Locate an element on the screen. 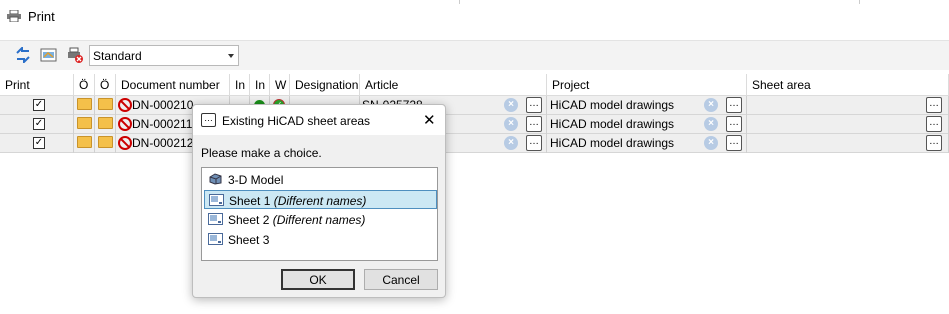 This screenshot has width=949, height=314. list-item-sheet-1: Sheet 1 (Different names) is located at coordinates (320, 199).